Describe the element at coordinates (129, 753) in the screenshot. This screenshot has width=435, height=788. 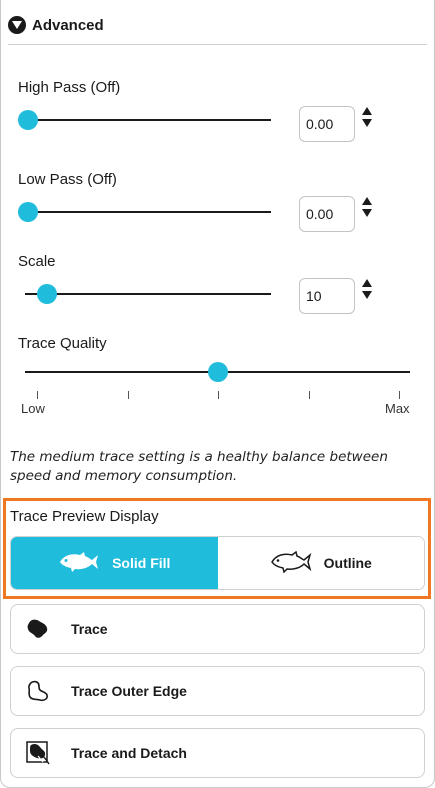
I see `trace-and-detach-label: Trace and Detach` at that location.